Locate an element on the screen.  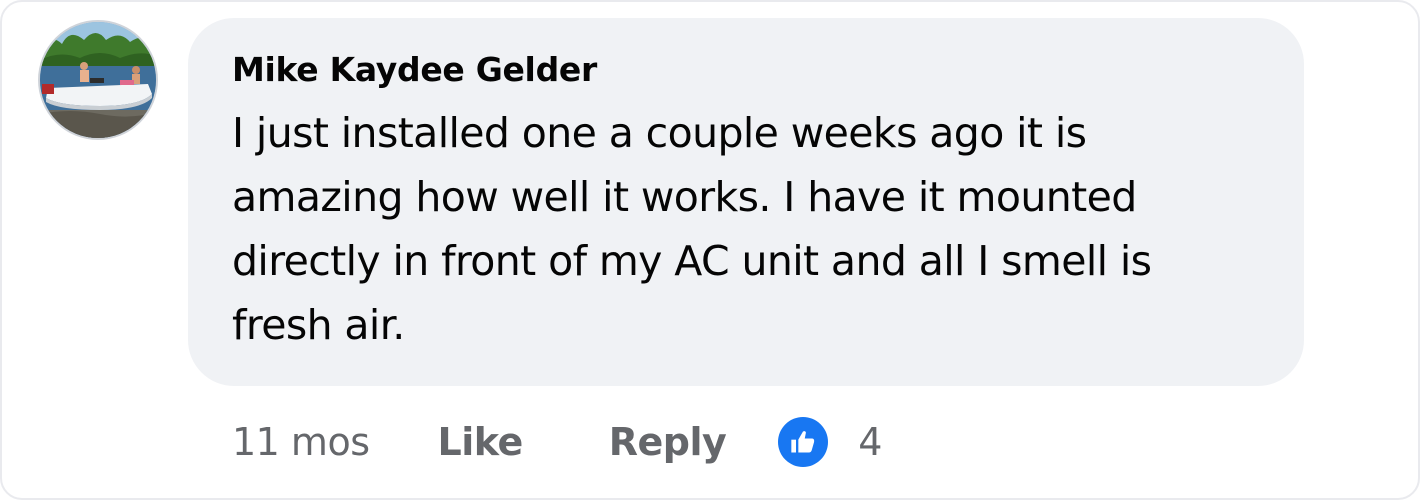
comment-author: Mike Kaydee Gelder is located at coordinates (746, 70).